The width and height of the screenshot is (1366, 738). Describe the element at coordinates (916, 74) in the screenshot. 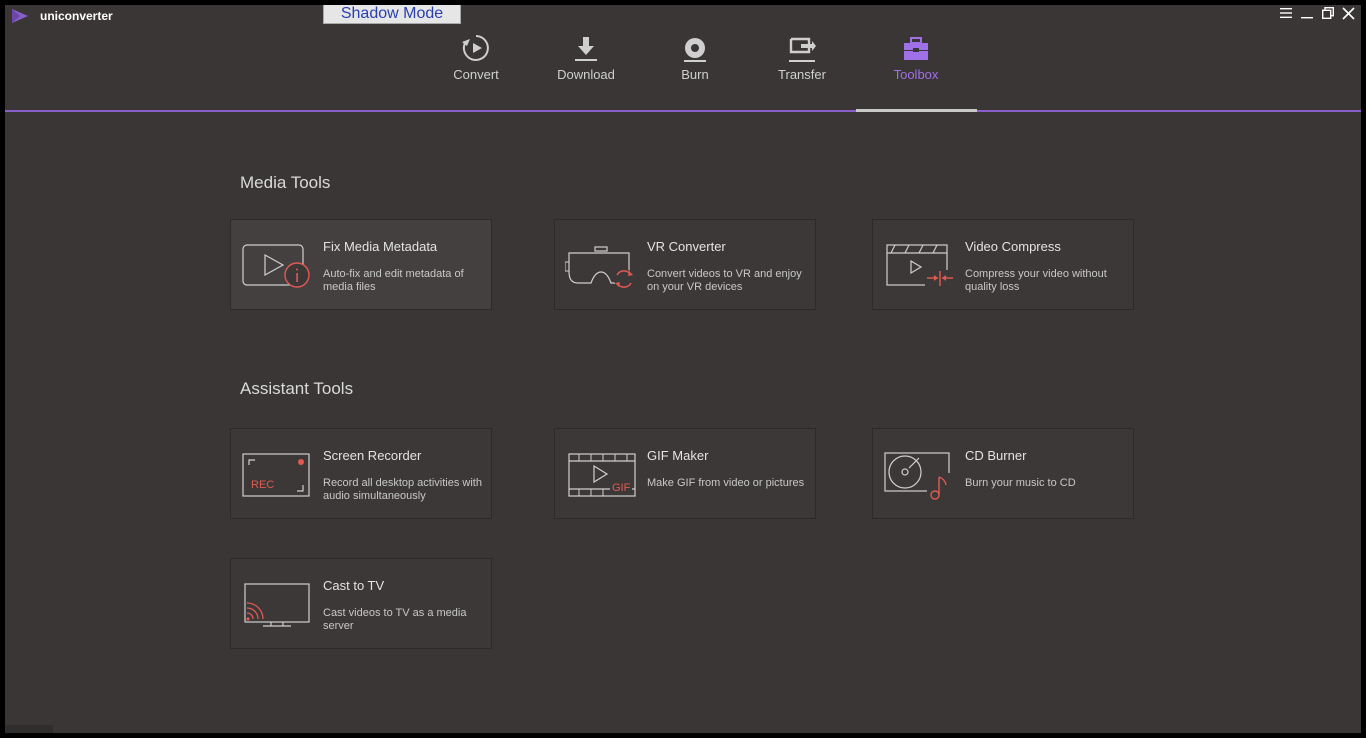

I see `tab-label: Toolbox` at that location.